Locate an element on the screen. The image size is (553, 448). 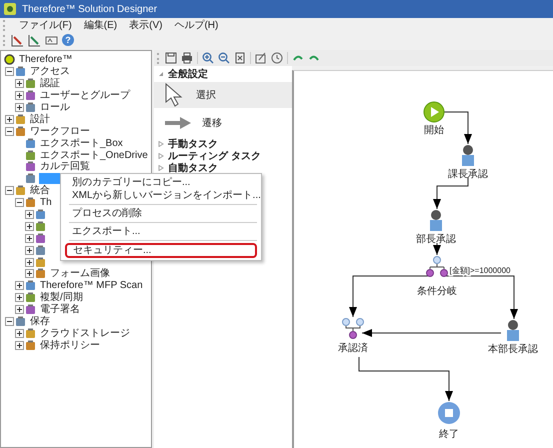
tree-item: Therefore™ is located at coordinates (46, 60).